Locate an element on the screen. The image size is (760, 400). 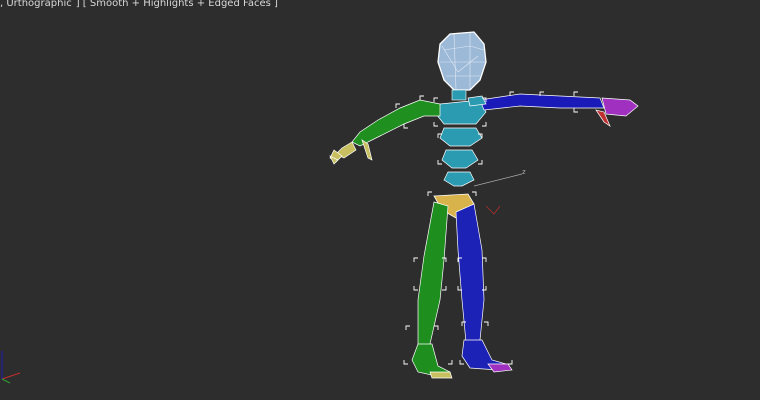
biped-neck is located at coordinates (459, 95).